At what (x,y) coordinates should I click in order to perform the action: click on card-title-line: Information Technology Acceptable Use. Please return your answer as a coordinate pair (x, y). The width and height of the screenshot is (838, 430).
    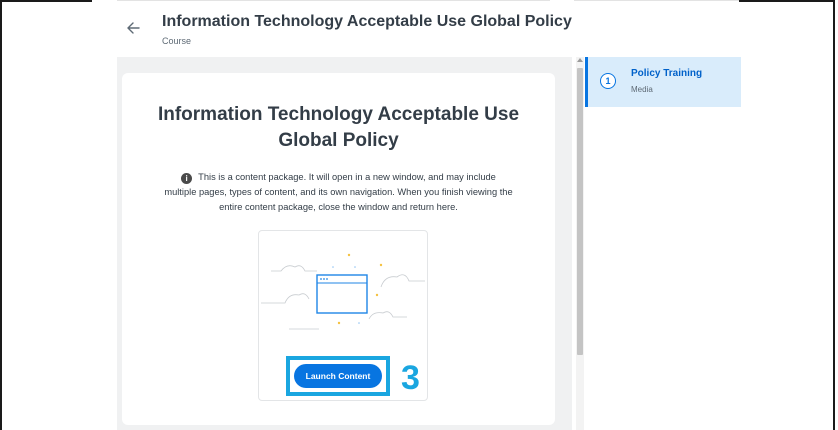
    Looking at the image, I should click on (338, 114).